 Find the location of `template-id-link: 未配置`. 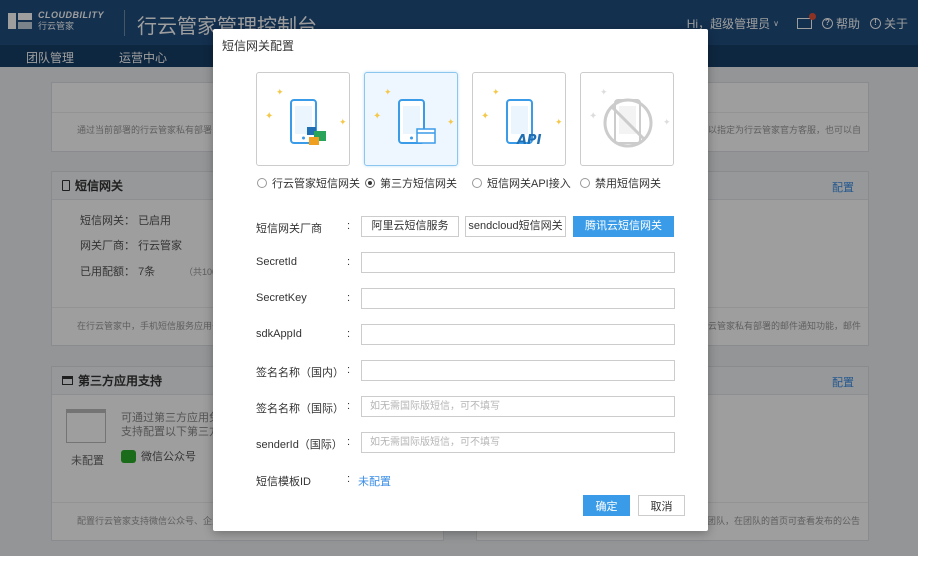

template-id-link: 未配置 is located at coordinates (374, 481).